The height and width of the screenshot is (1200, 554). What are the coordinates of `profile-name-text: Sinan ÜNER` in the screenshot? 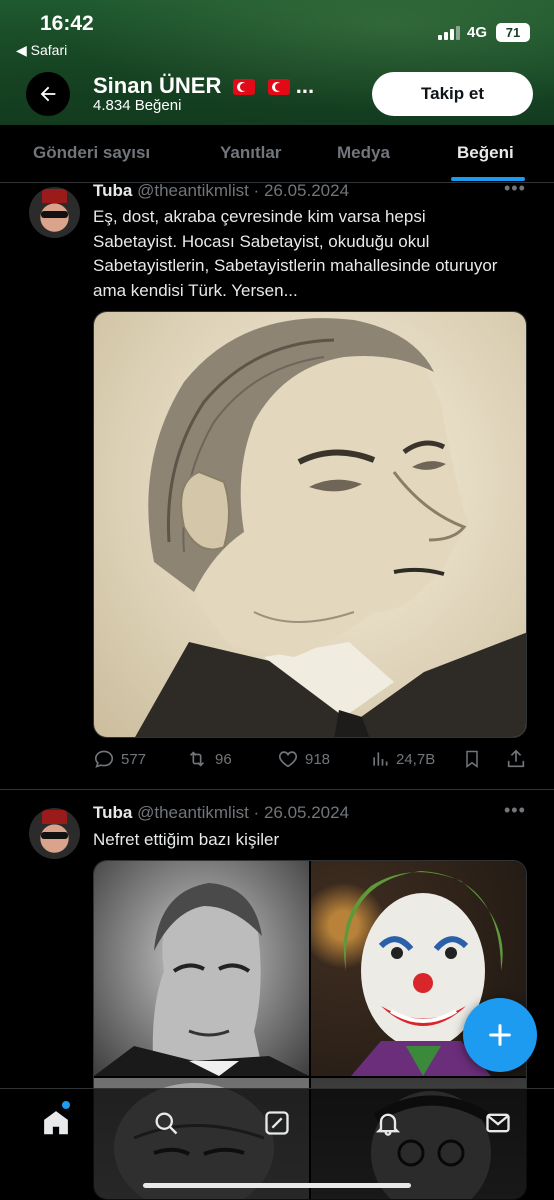 It's located at (157, 85).